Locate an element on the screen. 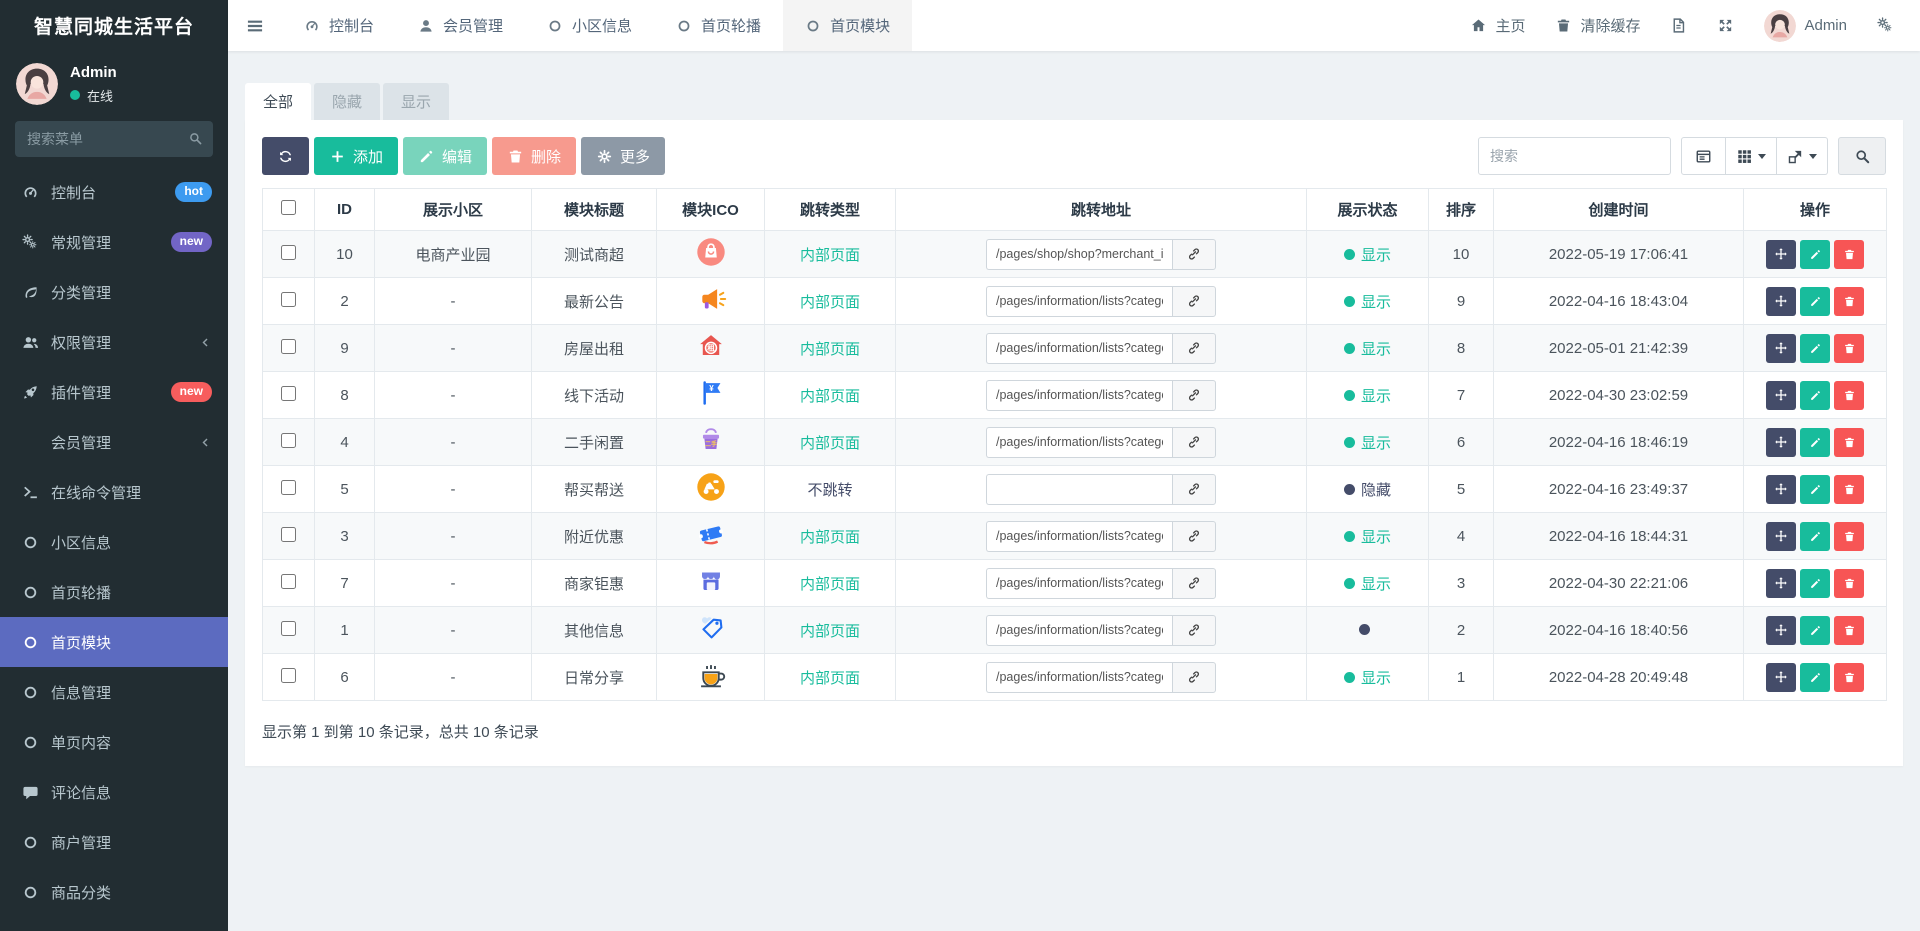 The width and height of the screenshot is (1920, 931). sidebar-item-14: 商品分类 is located at coordinates (114, 892).